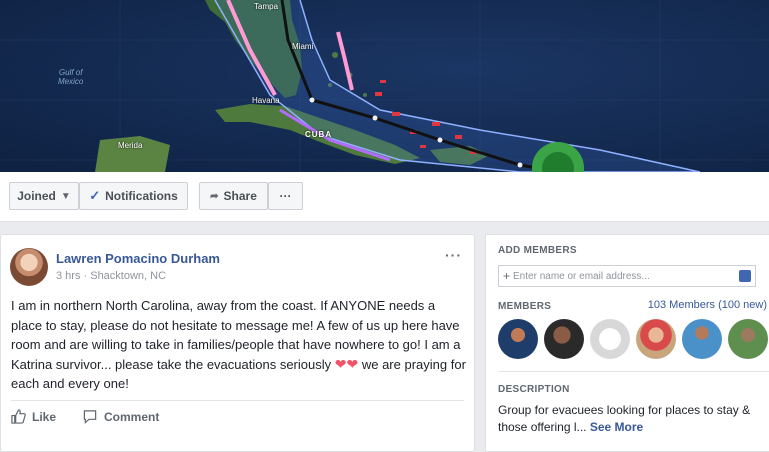 The width and height of the screenshot is (769, 452). I want to click on map-label-miami: Miami, so click(303, 46).